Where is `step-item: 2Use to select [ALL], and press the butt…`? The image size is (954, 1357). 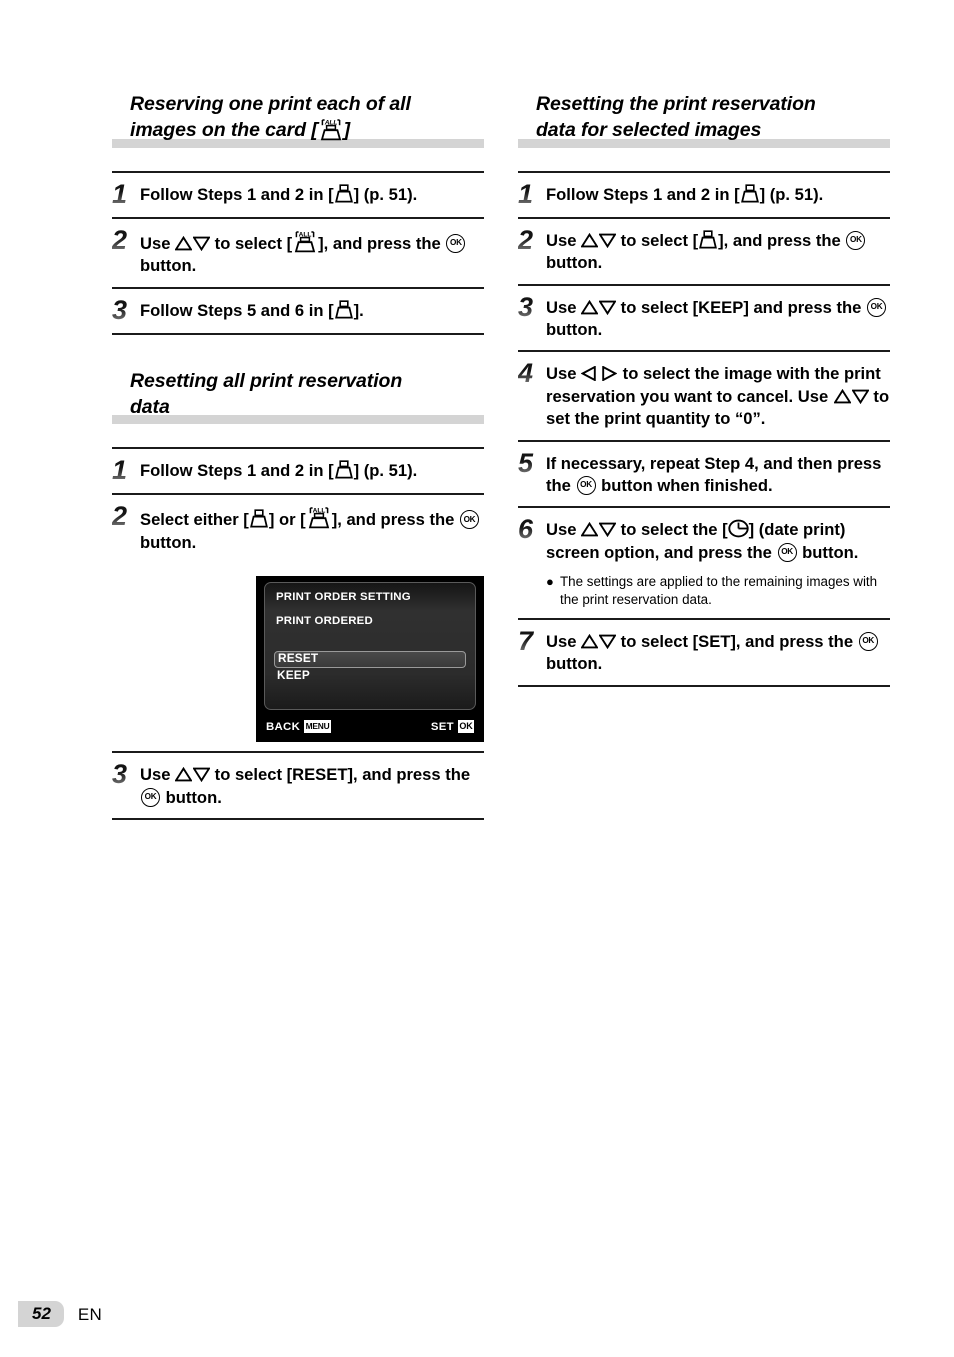
step-item: 2Use to select [ALL], and press the butt… is located at coordinates (298, 254).